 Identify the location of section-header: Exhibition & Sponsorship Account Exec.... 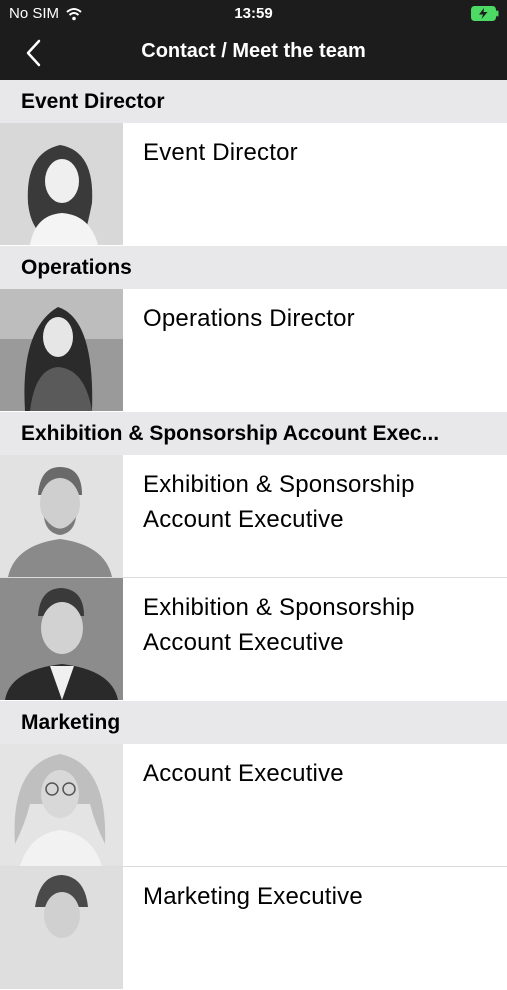
(253, 433).